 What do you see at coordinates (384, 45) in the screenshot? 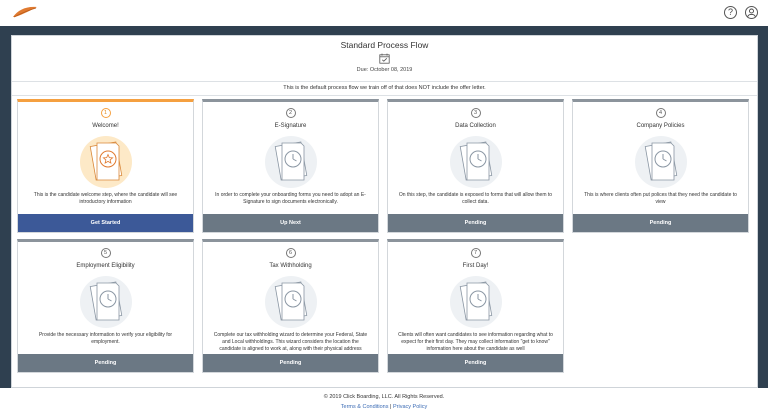
I see `flow-title: Standard Process Flow` at bounding box center [384, 45].